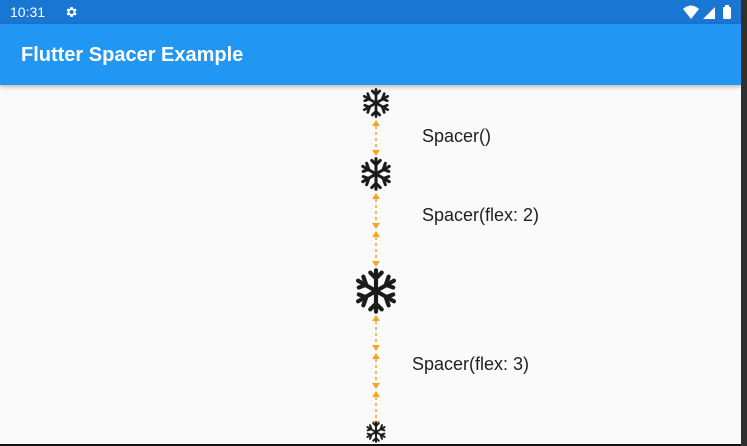 This screenshot has height=446, width=747. Describe the element at coordinates (481, 215) in the screenshot. I see `spacer-label-2: Spacer(flex: 2)` at that location.